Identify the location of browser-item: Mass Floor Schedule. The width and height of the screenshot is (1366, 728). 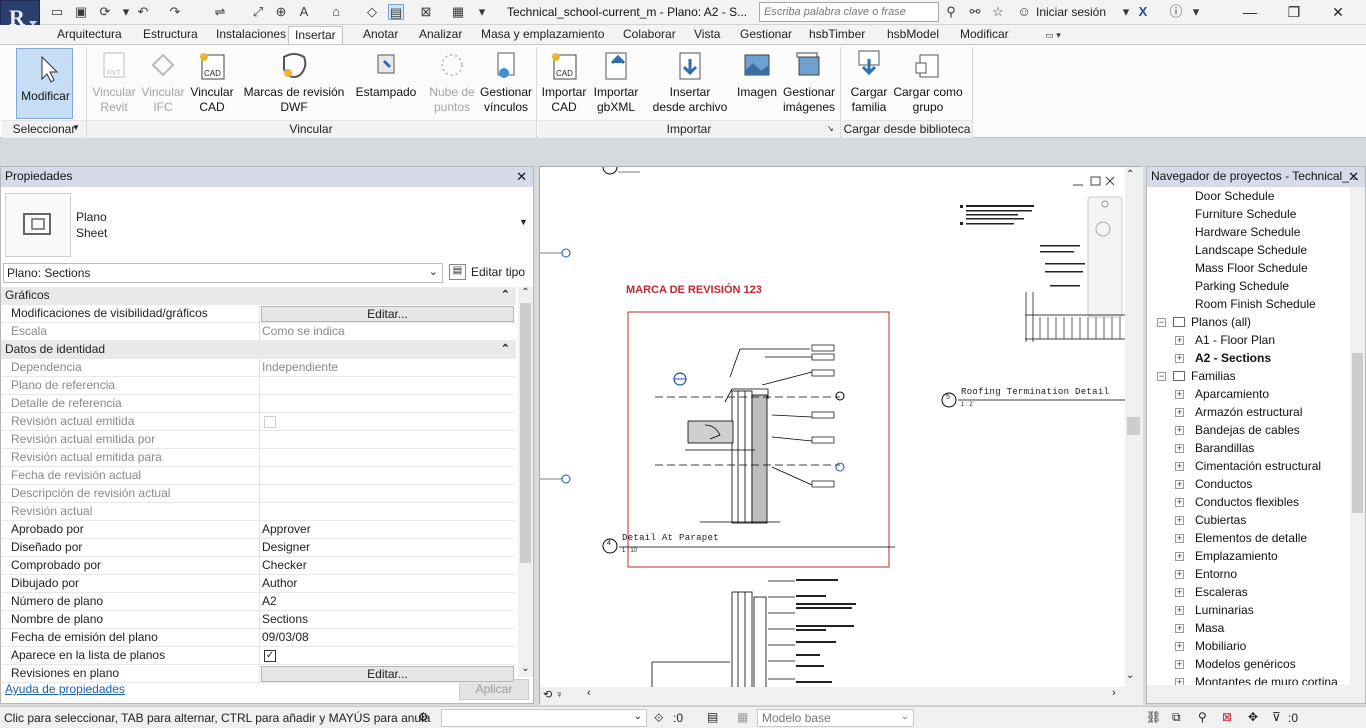
(1251, 268).